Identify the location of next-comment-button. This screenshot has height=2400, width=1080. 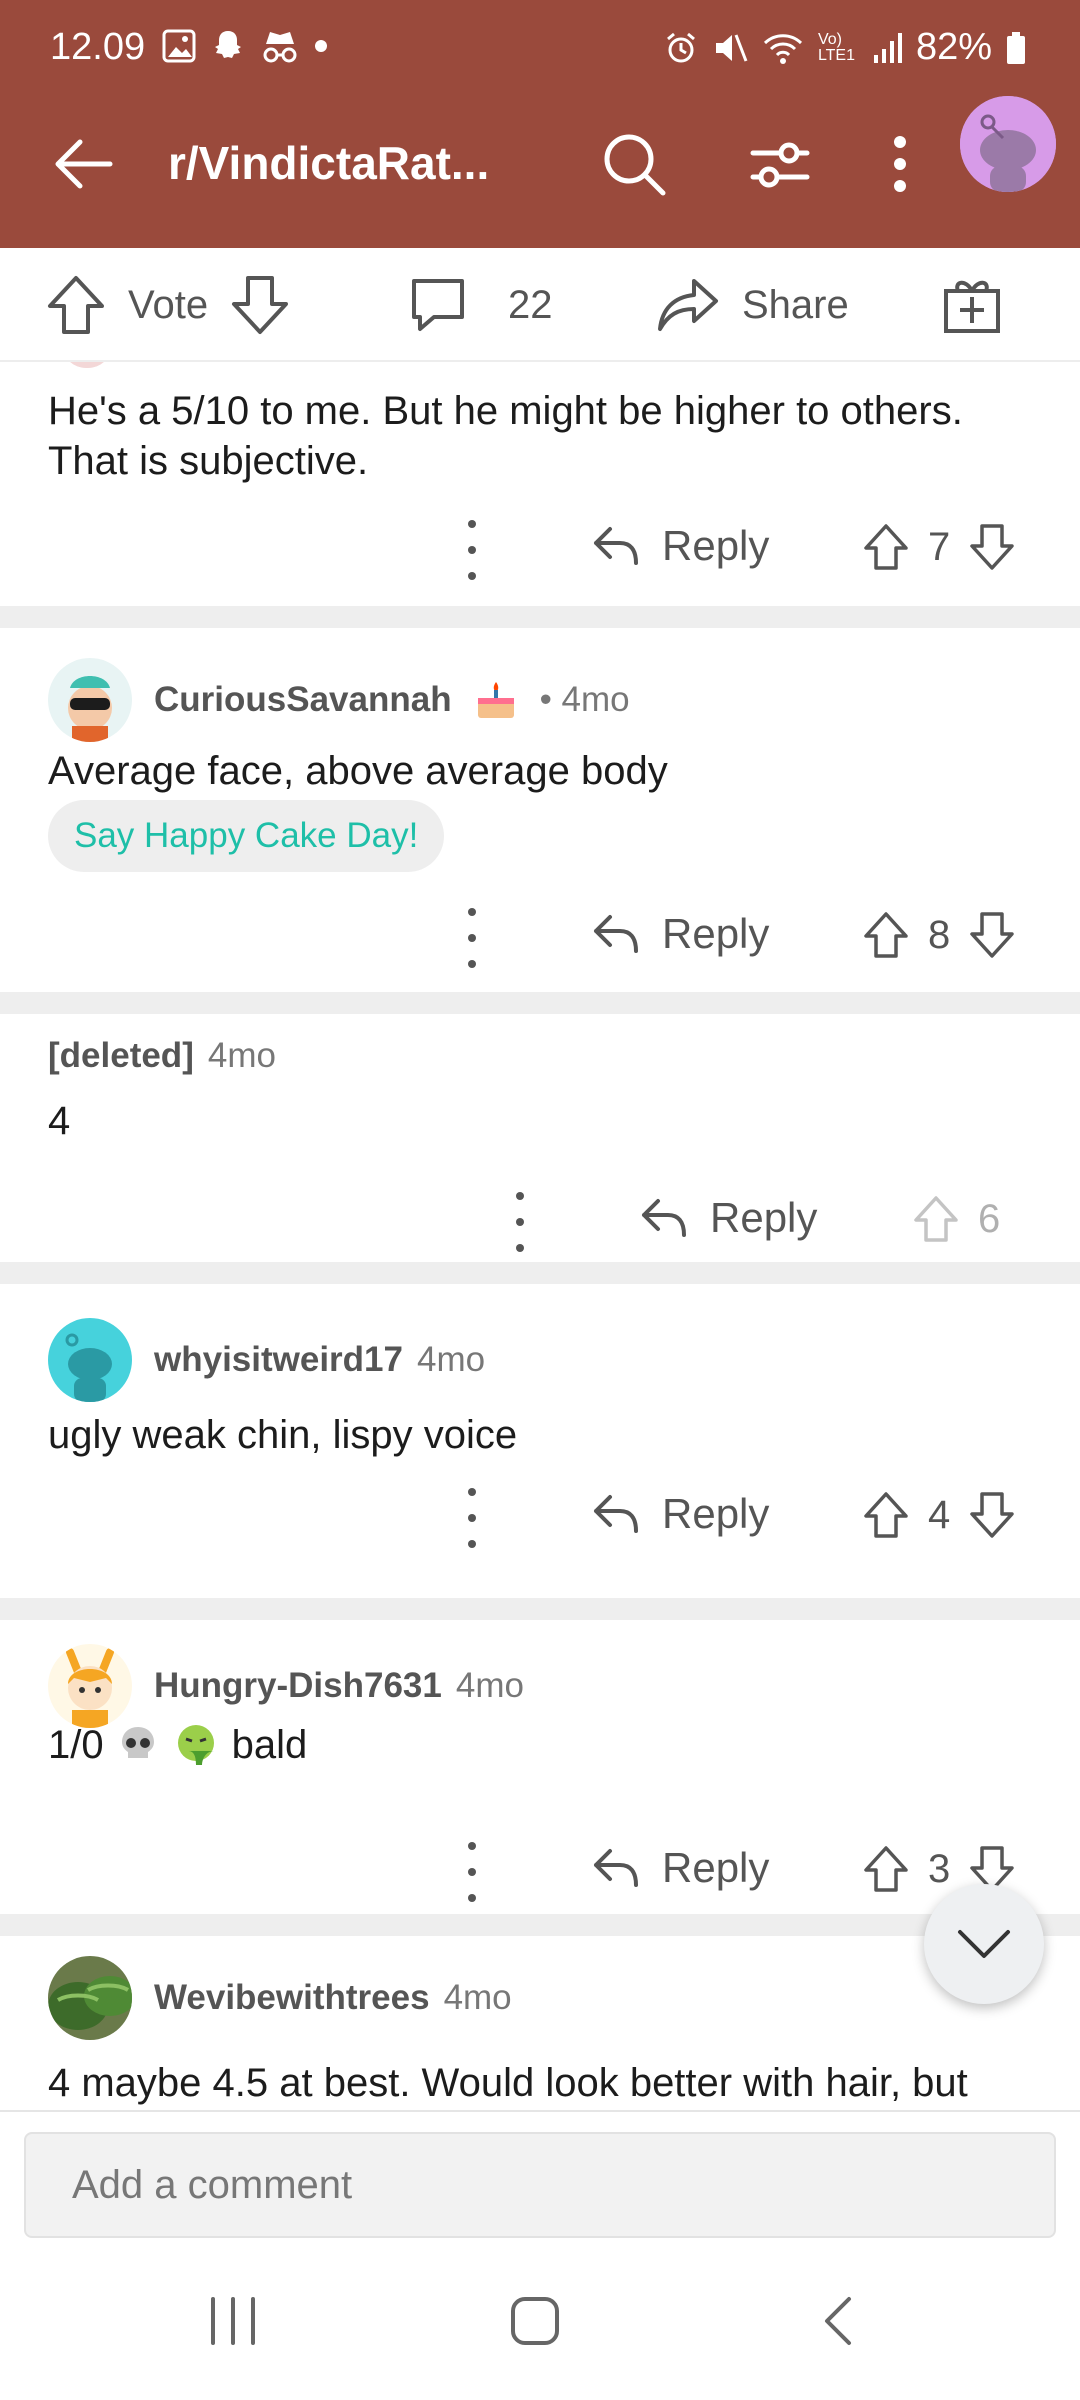
(984, 1944).